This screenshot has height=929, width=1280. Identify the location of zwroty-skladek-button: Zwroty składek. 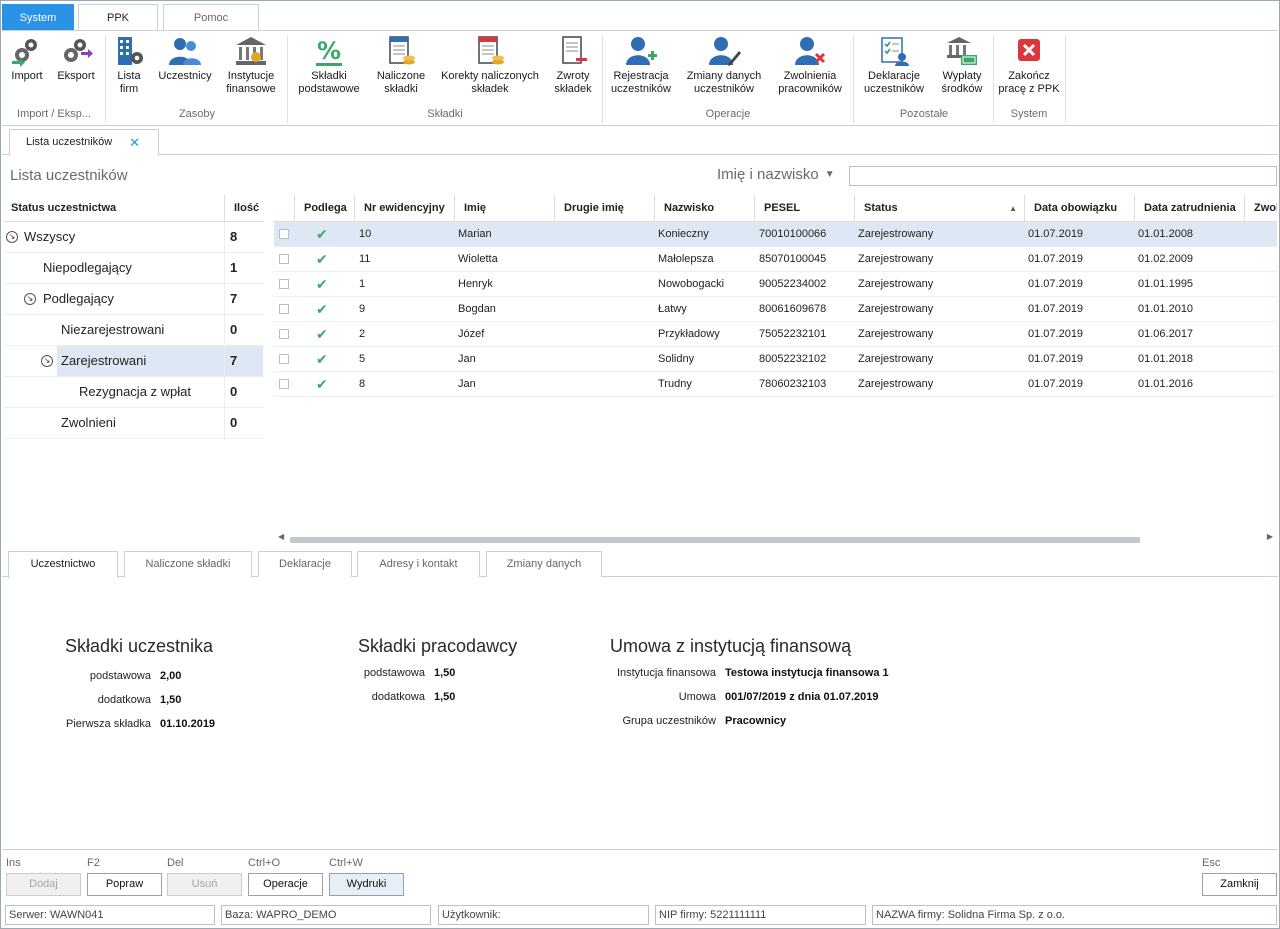
(573, 67).